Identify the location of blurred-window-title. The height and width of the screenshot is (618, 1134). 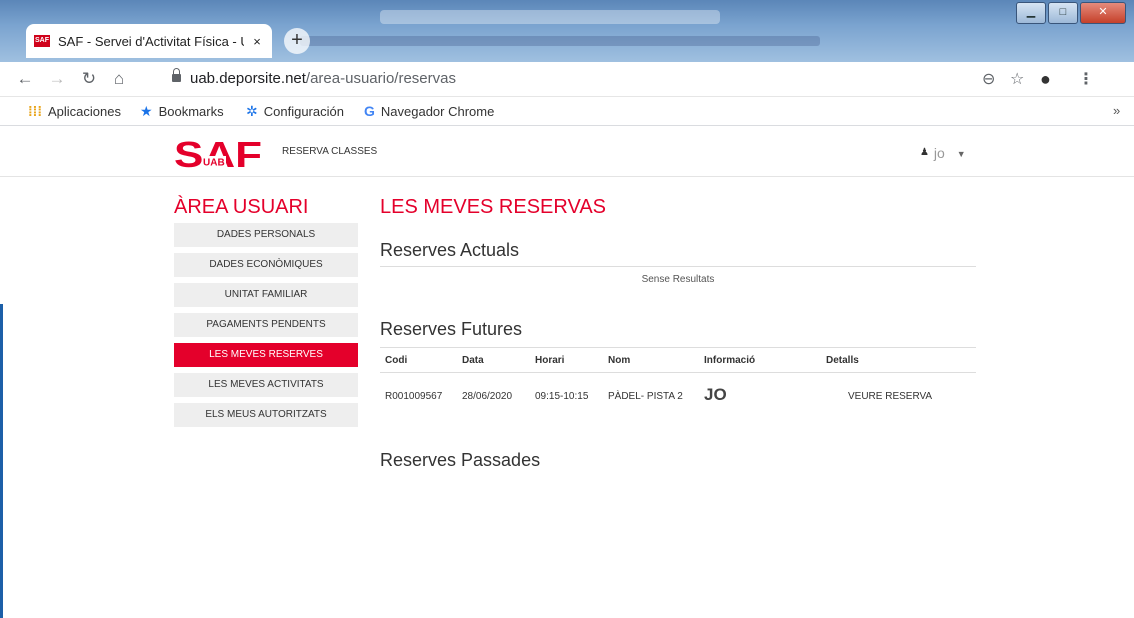
(550, 17).